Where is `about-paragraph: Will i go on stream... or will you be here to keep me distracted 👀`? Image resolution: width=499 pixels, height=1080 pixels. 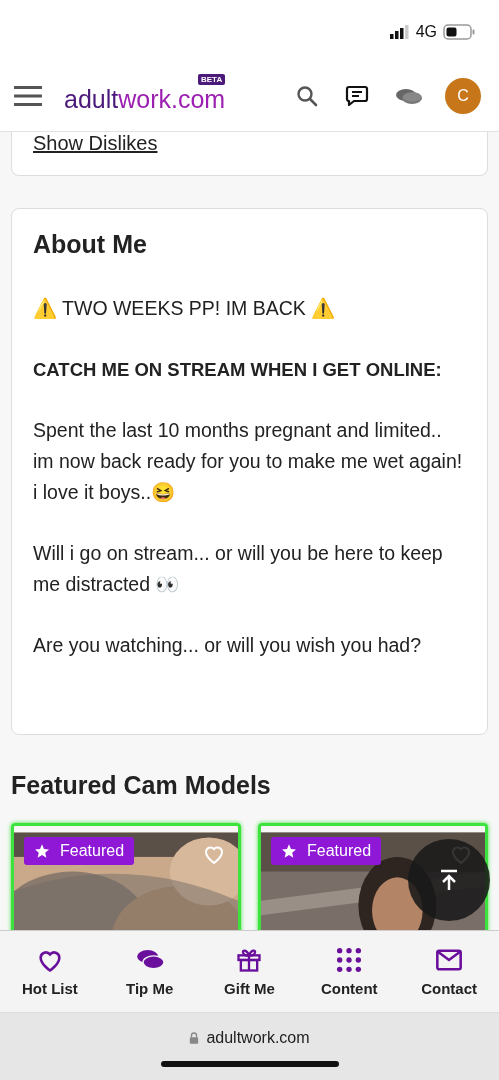
about-paragraph: Will i go on stream... or will you be here to keep me distracted 👀 is located at coordinates (238, 569).